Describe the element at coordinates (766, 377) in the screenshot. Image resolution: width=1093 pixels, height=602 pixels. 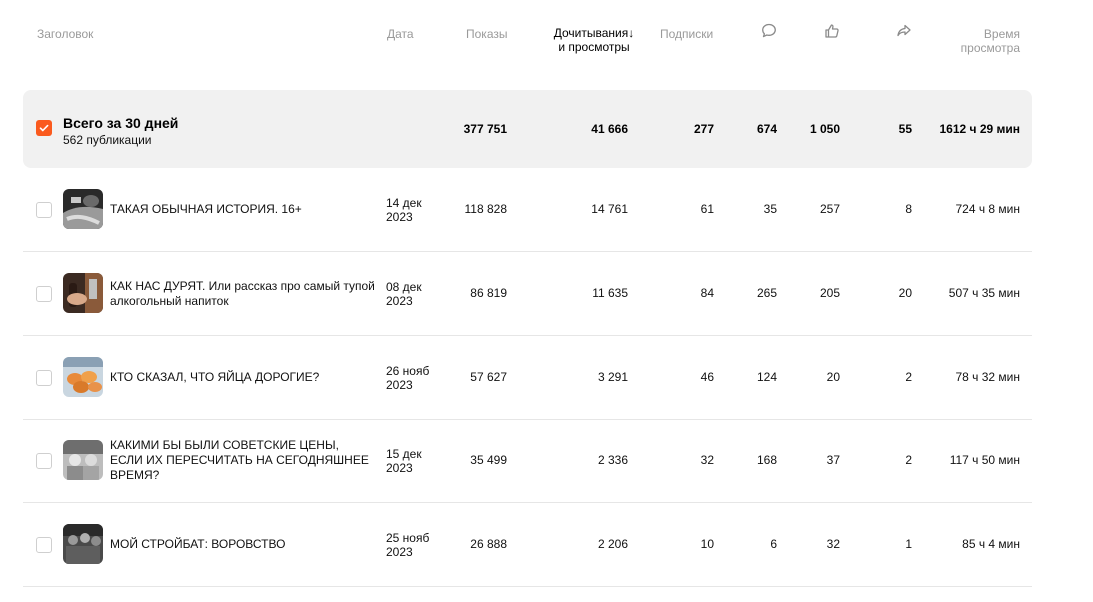
I see `comments-value: 124` at that location.